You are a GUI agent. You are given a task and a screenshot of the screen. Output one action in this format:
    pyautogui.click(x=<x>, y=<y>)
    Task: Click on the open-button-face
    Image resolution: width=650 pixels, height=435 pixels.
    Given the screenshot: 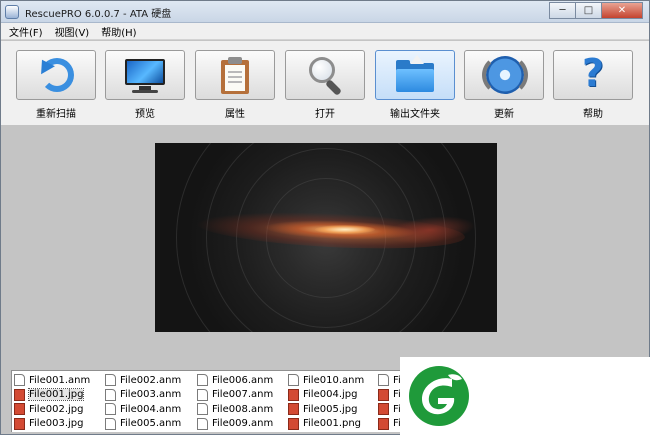 What is the action you would take?
    pyautogui.click(x=325, y=75)
    